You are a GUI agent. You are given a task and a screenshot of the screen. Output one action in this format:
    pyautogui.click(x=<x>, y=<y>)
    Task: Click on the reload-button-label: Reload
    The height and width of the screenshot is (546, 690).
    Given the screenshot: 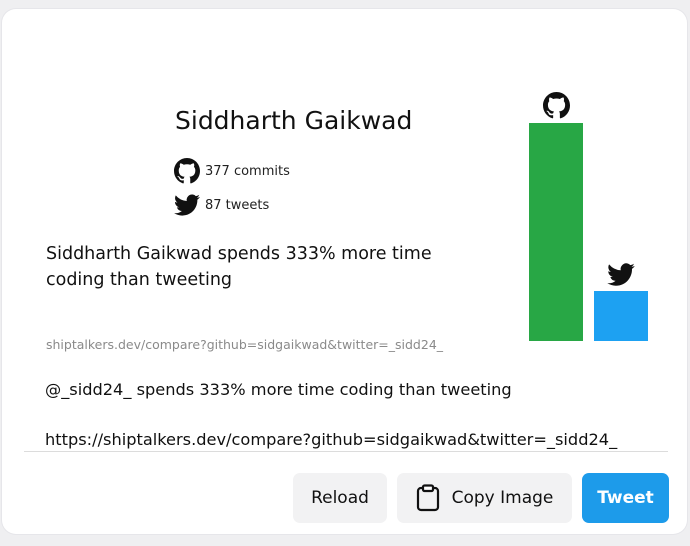 What is the action you would take?
    pyautogui.click(x=340, y=498)
    